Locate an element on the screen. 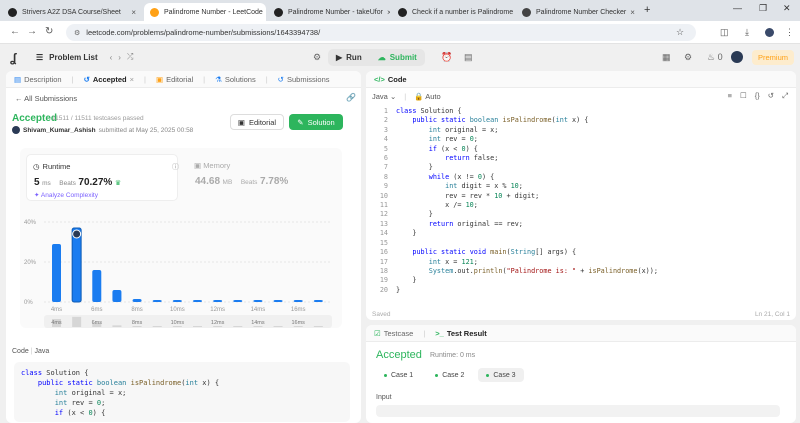 The height and width of the screenshot is (423, 800). browser-tab-active: Palindrome Number - LeetCode× is located at coordinates (205, 12).